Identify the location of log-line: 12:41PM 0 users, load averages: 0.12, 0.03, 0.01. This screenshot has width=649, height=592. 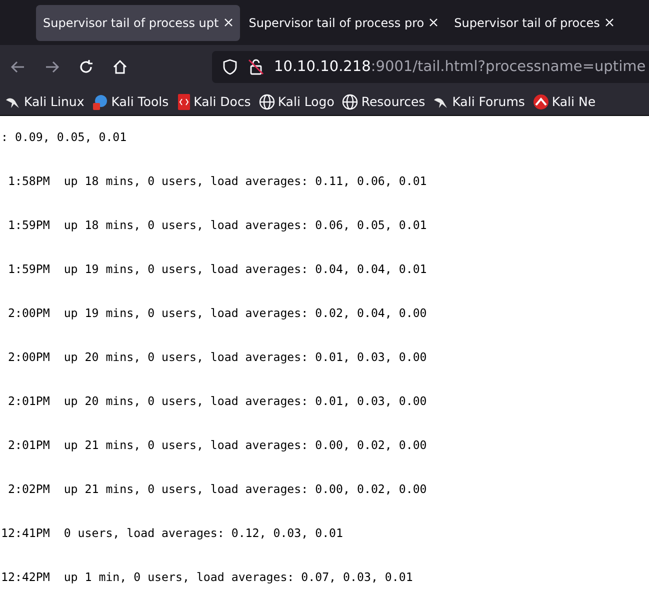
(172, 533).